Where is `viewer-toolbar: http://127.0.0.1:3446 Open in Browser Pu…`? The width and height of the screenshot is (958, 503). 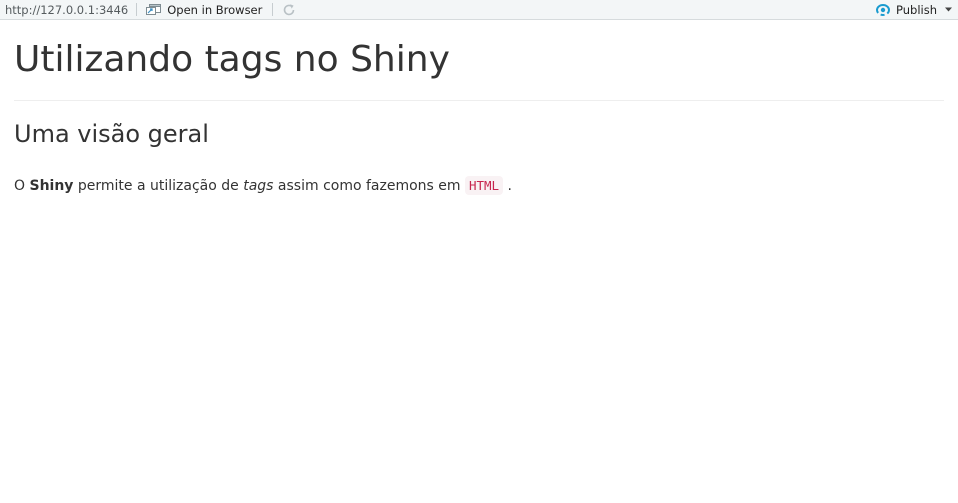 viewer-toolbar: http://127.0.0.1:3446 Open in Browser Pu… is located at coordinates (479, 10).